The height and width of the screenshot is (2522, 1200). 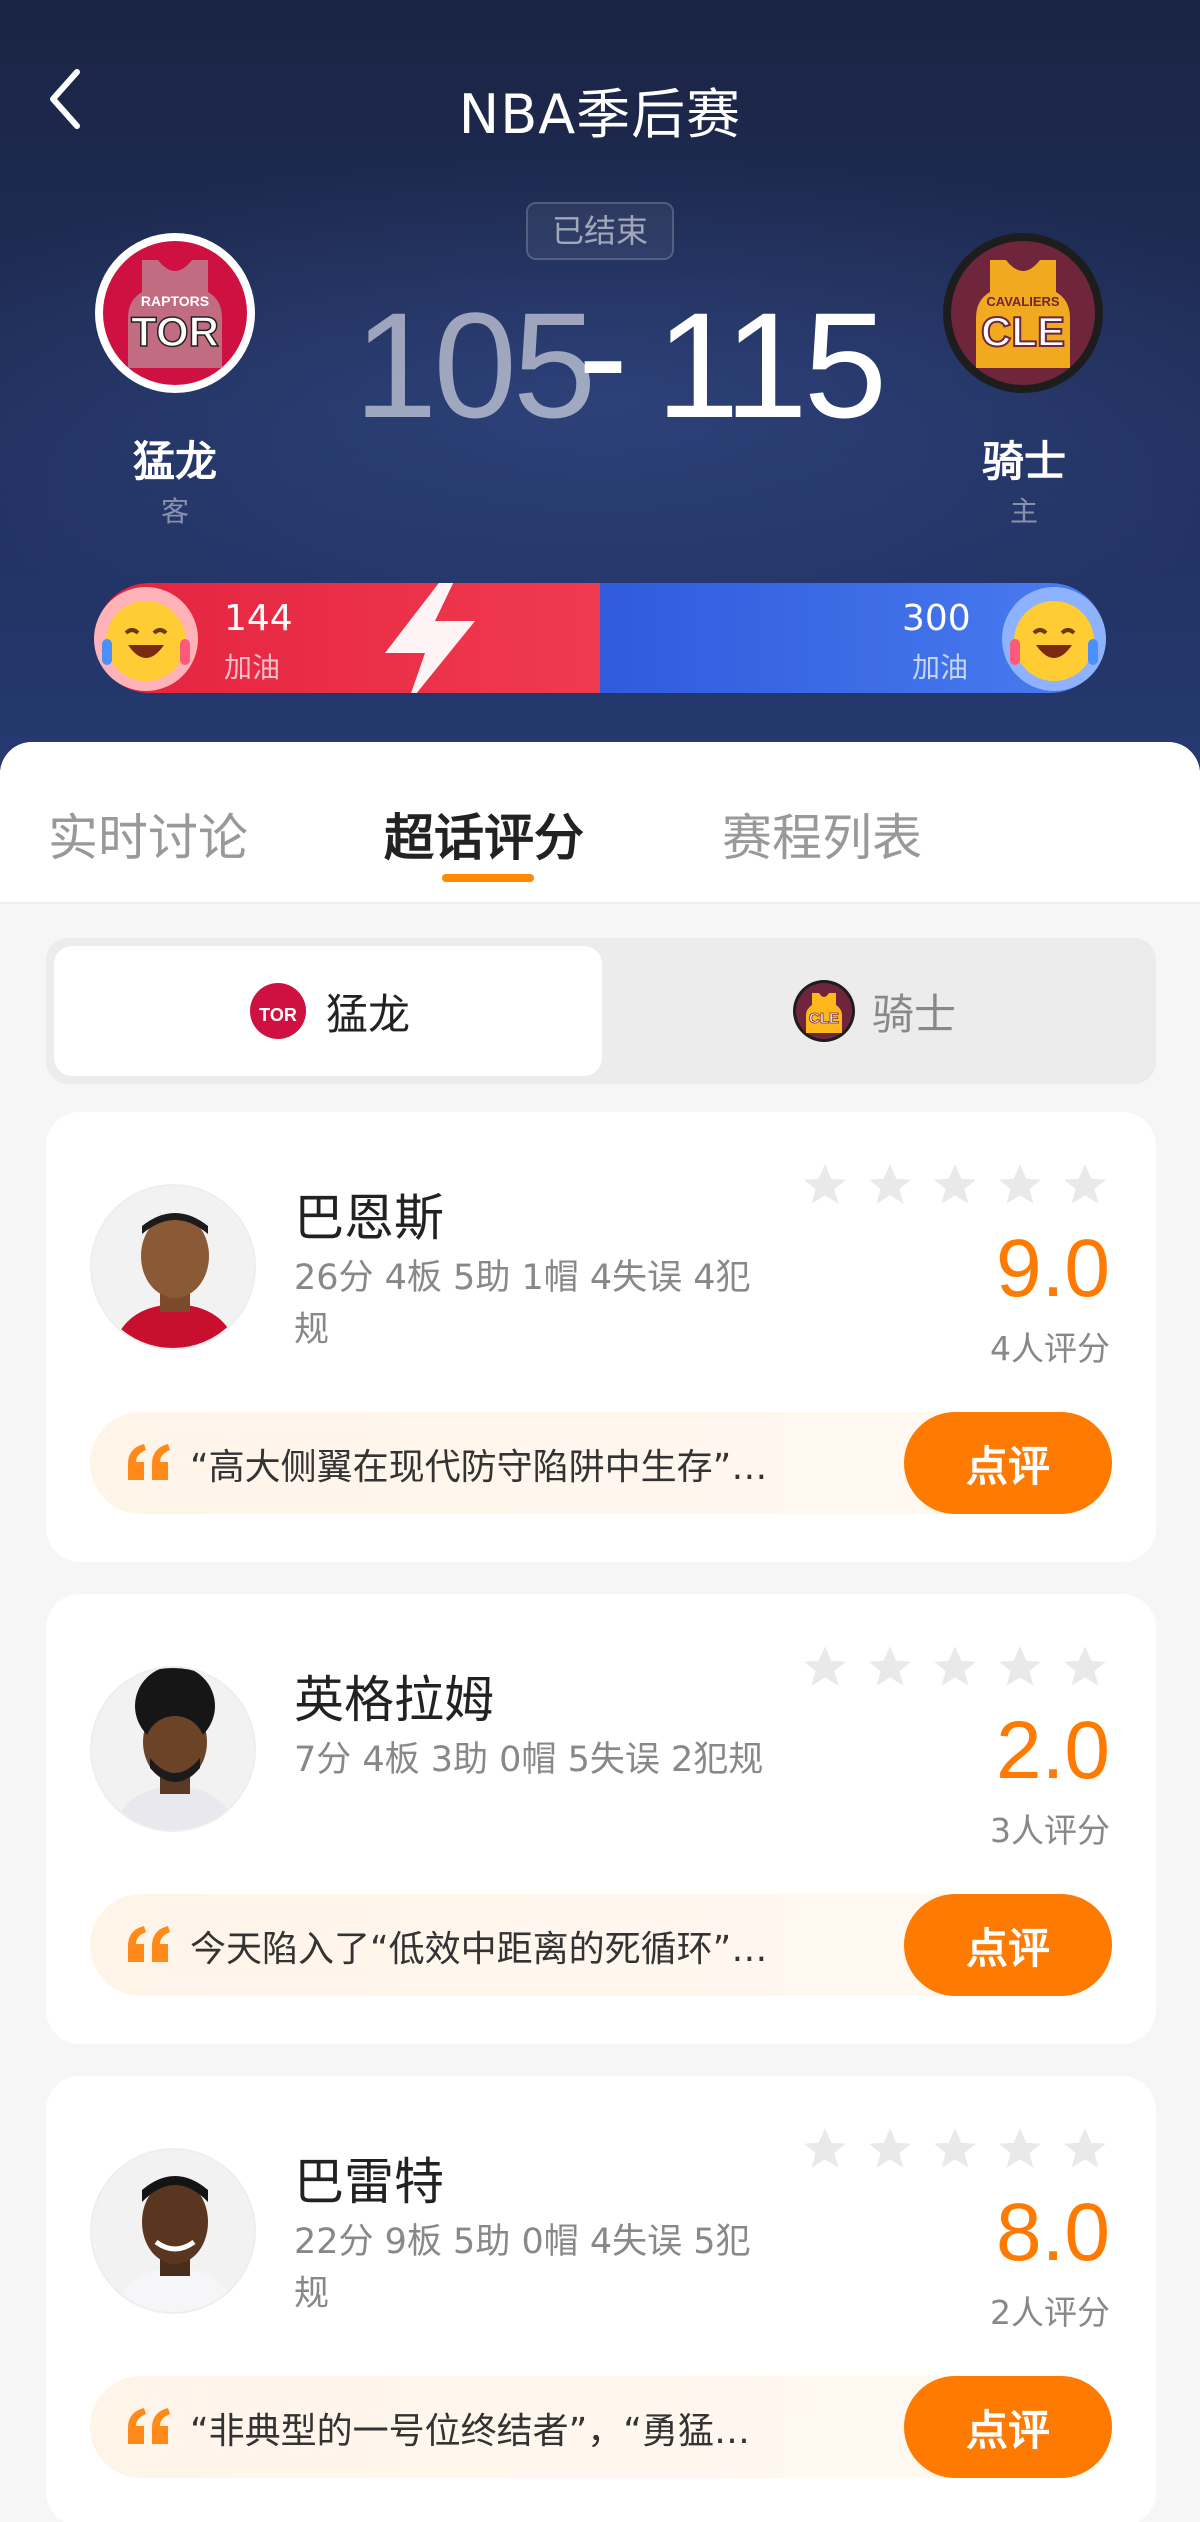 I want to click on away-cheer-label: 加油, so click(x=252, y=667).